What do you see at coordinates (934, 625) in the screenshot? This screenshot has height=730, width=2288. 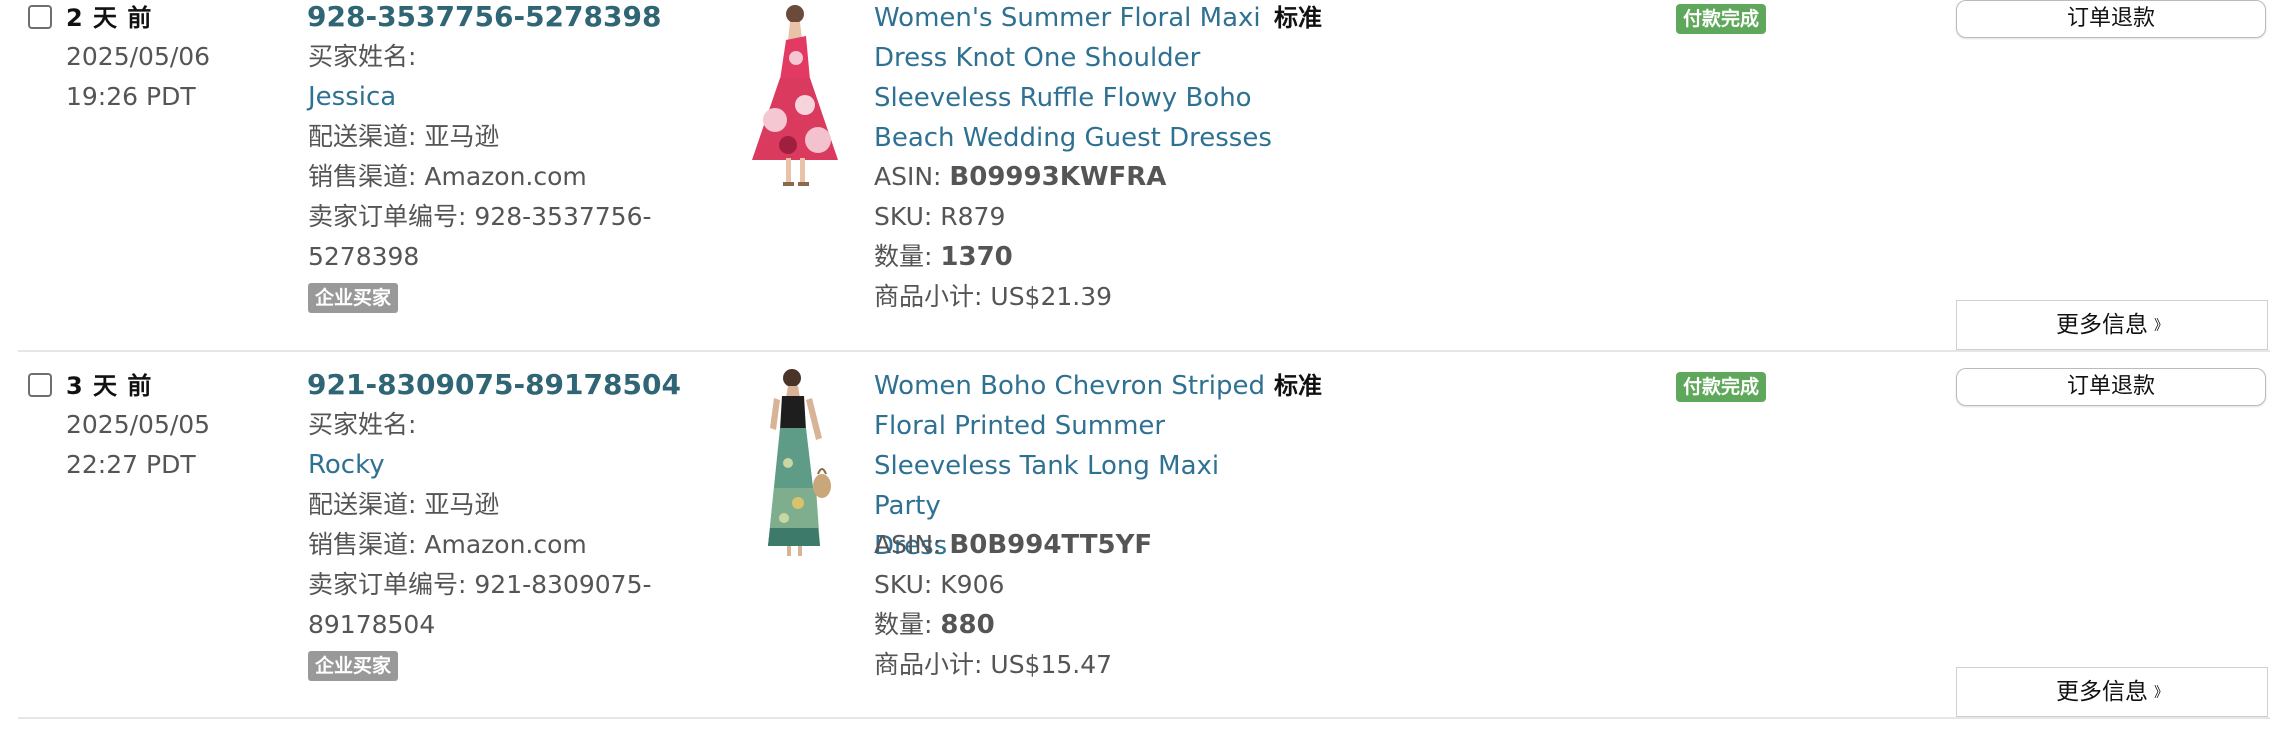 I see `quantity: 数量: 880` at bounding box center [934, 625].